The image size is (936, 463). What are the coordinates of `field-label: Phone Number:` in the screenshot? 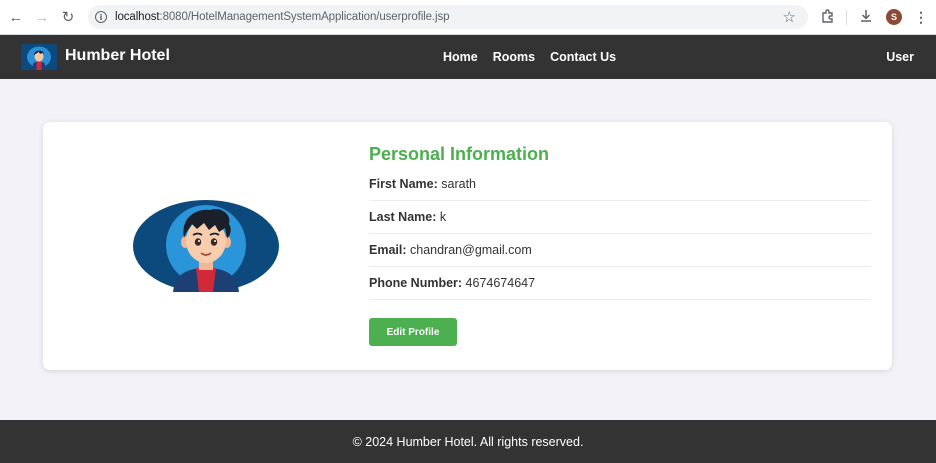 It's located at (416, 283).